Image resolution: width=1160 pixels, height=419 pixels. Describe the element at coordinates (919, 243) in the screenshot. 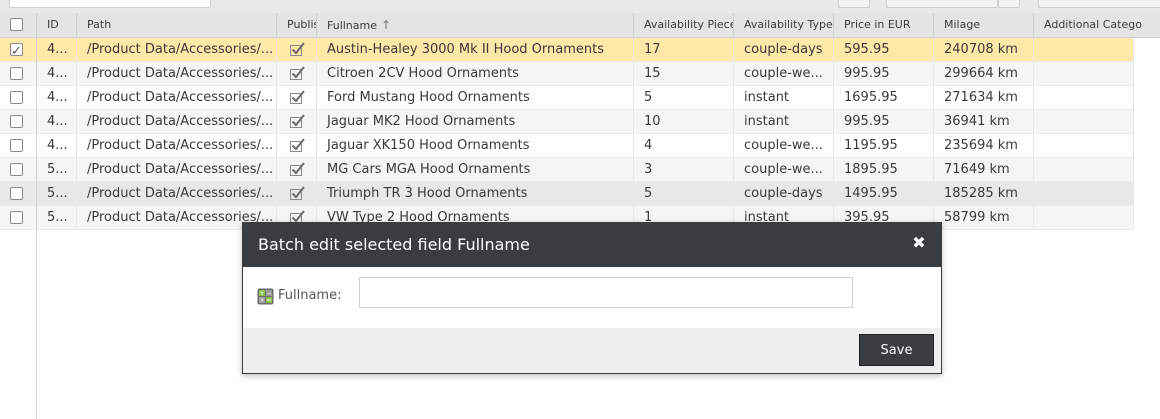

I see `close-icon: ✖` at that location.